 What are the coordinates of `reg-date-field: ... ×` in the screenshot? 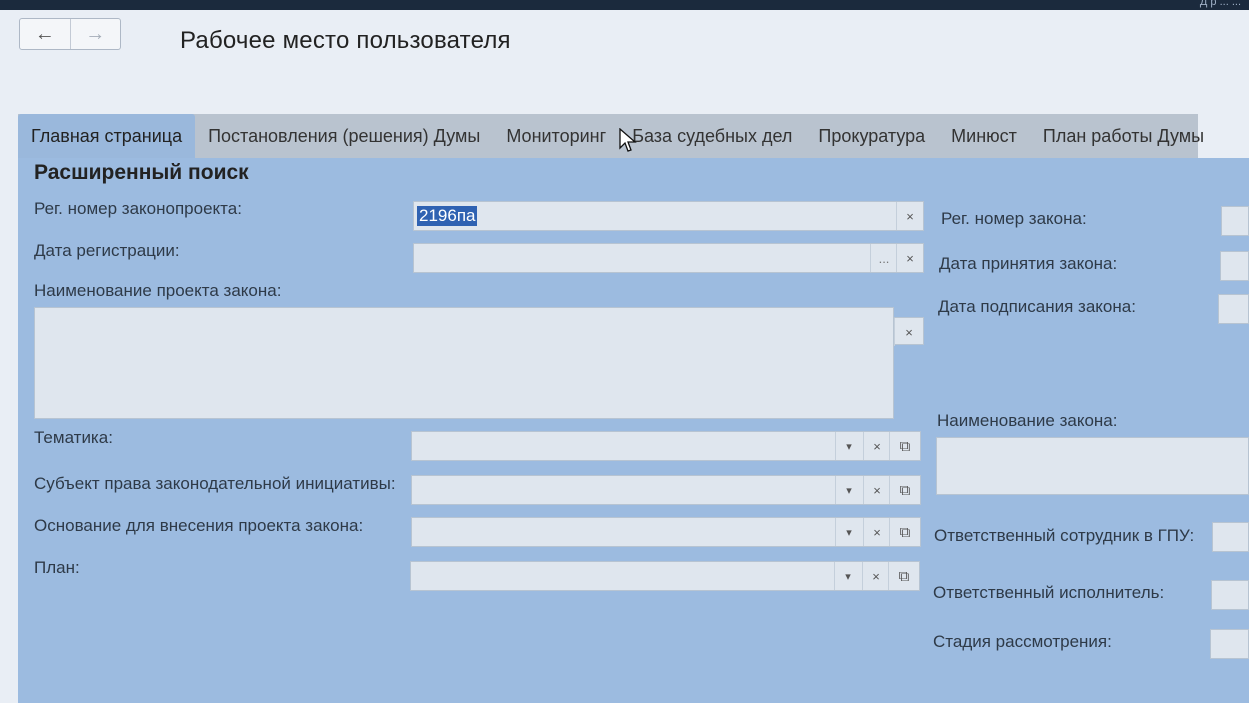 It's located at (668, 258).